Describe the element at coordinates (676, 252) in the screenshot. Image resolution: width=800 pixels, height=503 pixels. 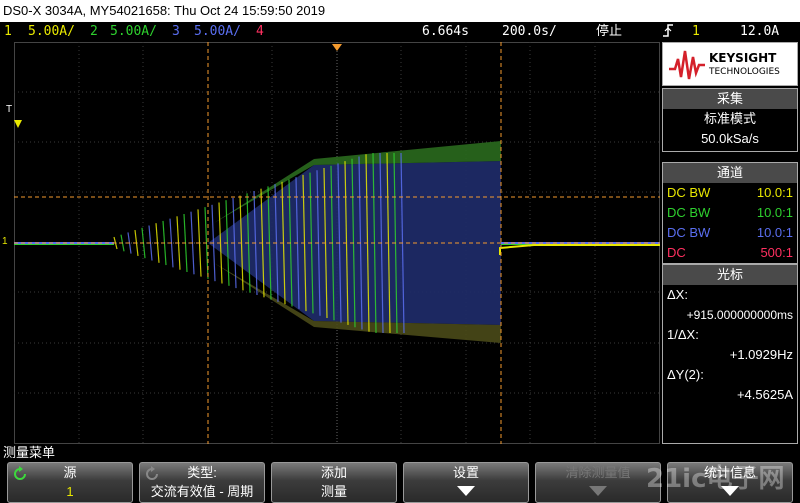
I see `channel-coupling: DC` at that location.